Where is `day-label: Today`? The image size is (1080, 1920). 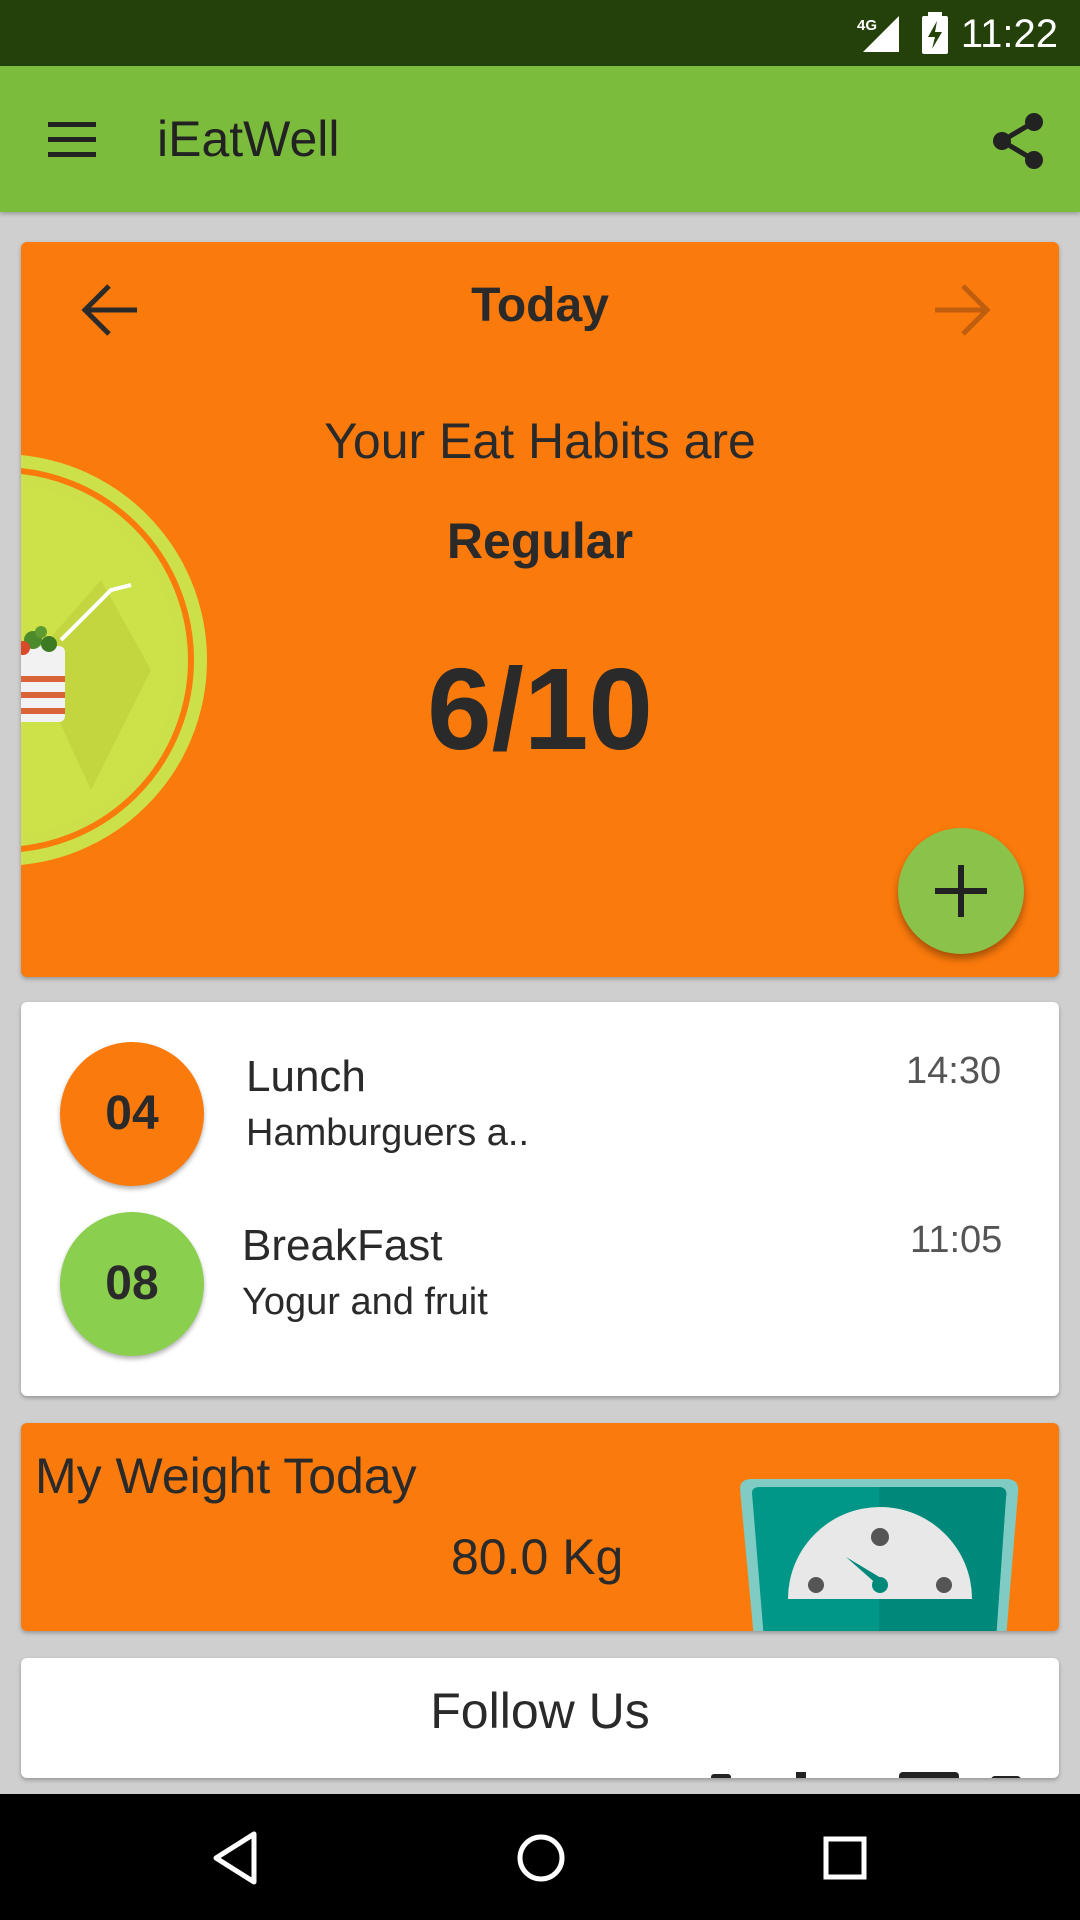 day-label: Today is located at coordinates (540, 305).